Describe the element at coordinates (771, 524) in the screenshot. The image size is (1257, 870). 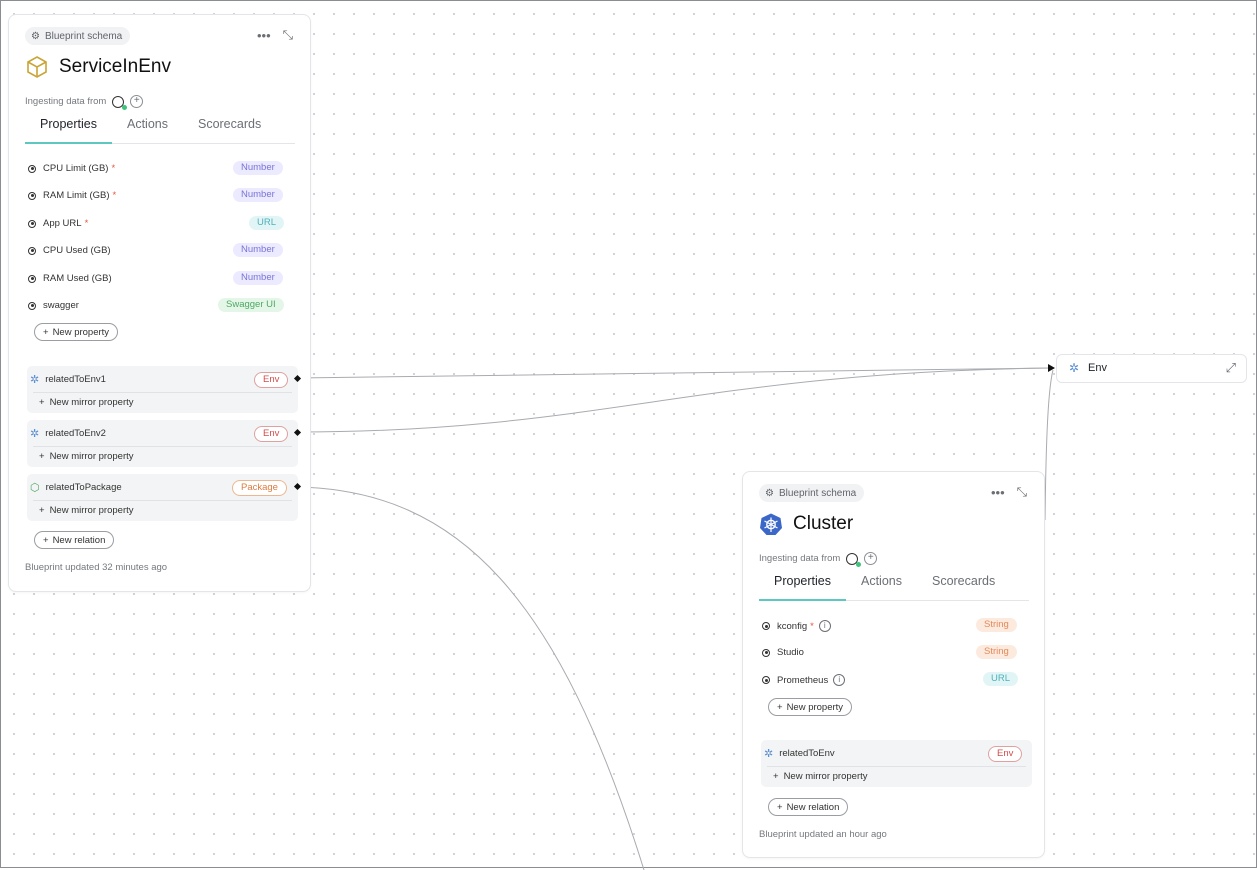
I see `kubernetes-icon` at that location.